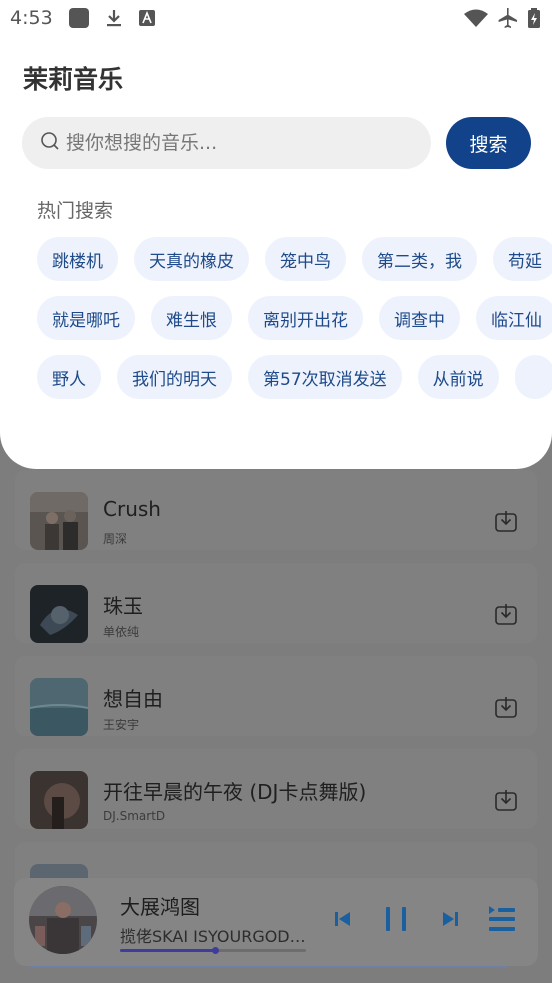 This screenshot has width=552, height=983. Describe the element at coordinates (121, 632) in the screenshot. I see `song-artist: 单依纯` at that location.